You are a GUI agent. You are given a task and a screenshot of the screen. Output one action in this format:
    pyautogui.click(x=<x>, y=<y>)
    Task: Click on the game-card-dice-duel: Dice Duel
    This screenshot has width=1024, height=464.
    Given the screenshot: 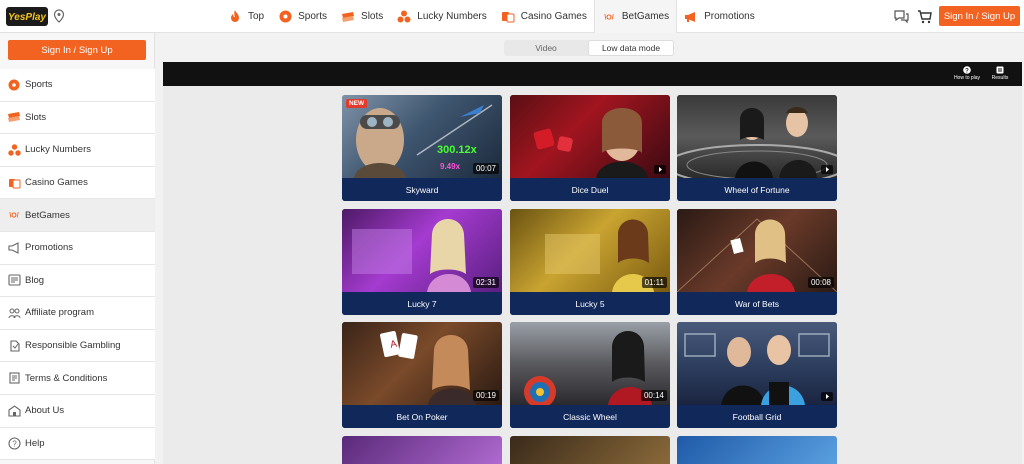 What is the action you would take?
    pyautogui.click(x=590, y=148)
    